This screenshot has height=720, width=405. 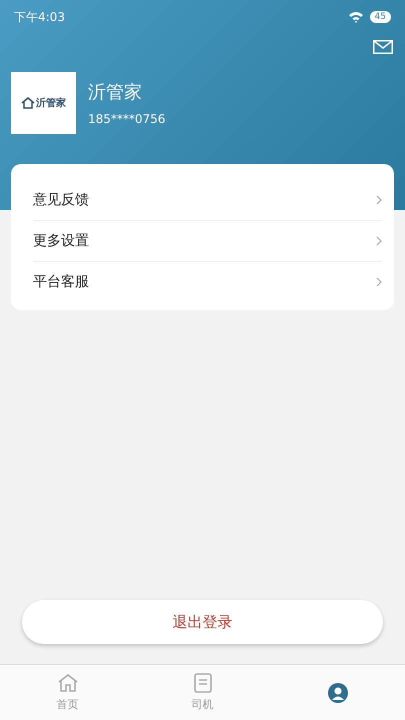 I want to click on document-icon, so click(x=203, y=683).